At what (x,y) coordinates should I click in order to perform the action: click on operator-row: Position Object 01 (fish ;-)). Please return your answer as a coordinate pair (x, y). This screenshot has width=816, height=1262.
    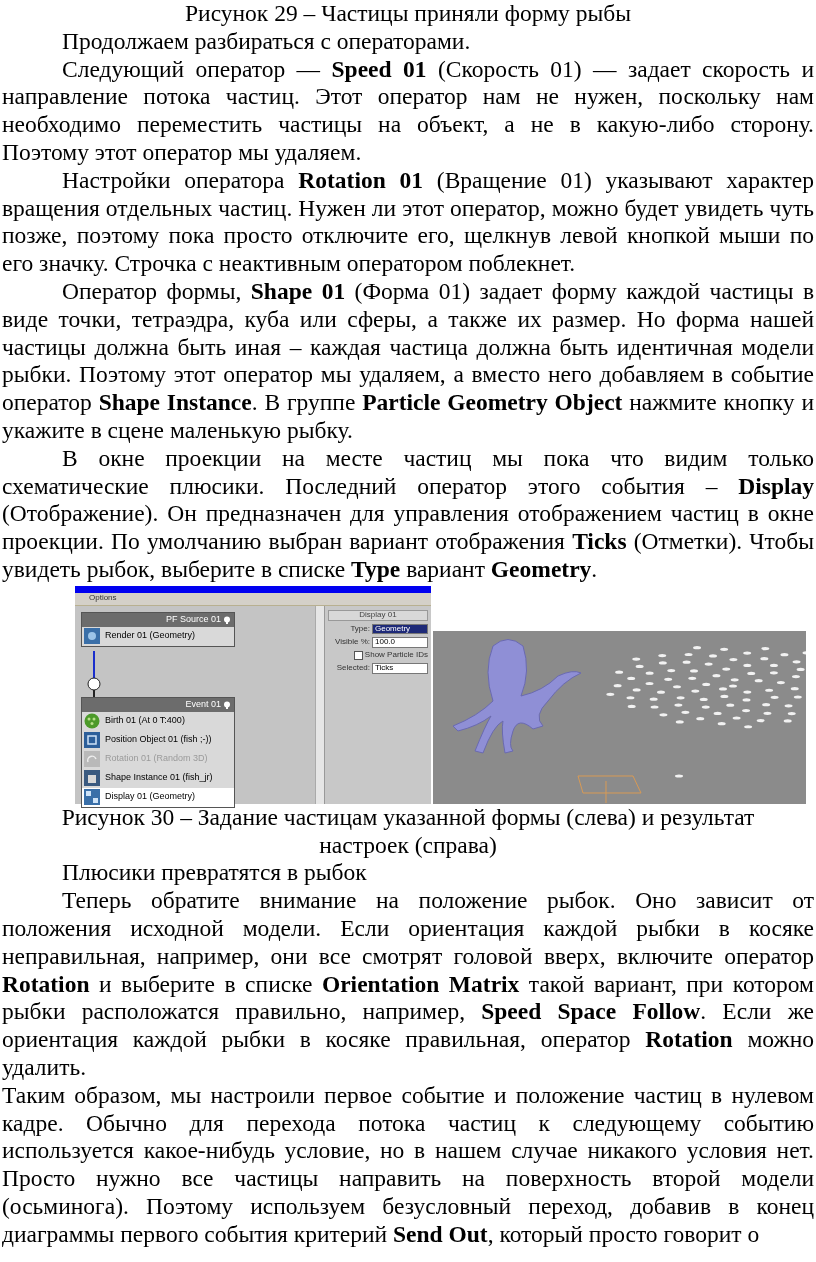
    Looking at the image, I should click on (158, 740).